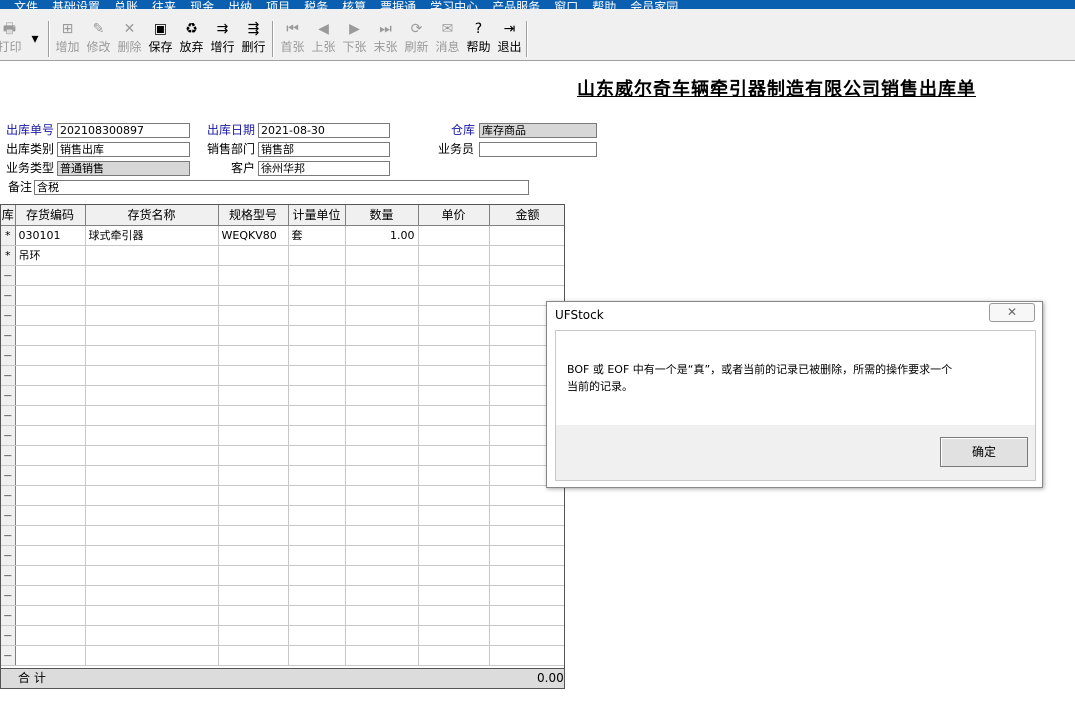 The image size is (1075, 708). I want to click on date-field: 2021-08-30, so click(324, 130).